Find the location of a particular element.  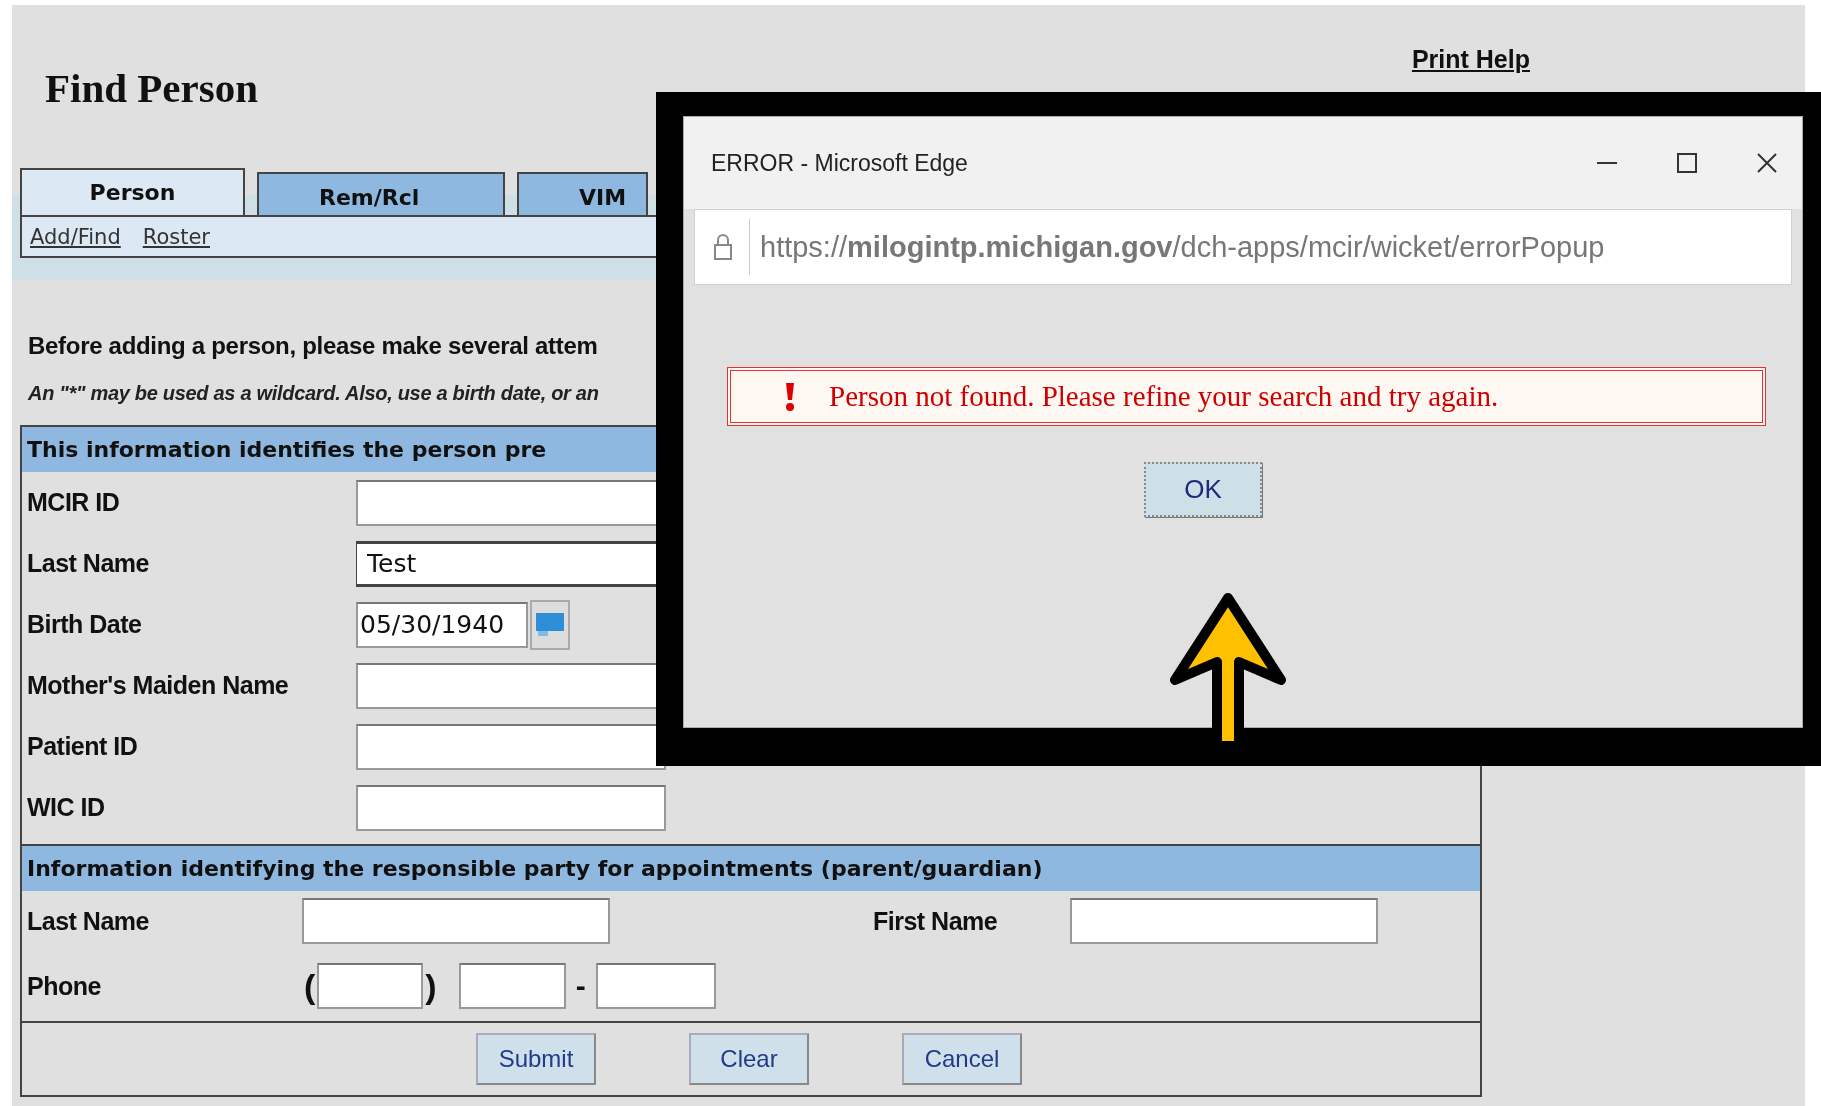

window-title: ERROR - Microsoft Edge is located at coordinates (839, 163).